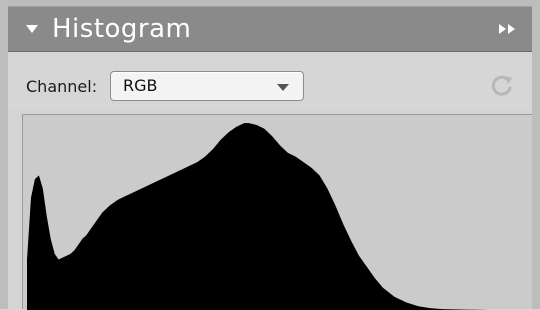 This screenshot has width=540, height=310. I want to click on channel-select-value: RGB, so click(140, 85).